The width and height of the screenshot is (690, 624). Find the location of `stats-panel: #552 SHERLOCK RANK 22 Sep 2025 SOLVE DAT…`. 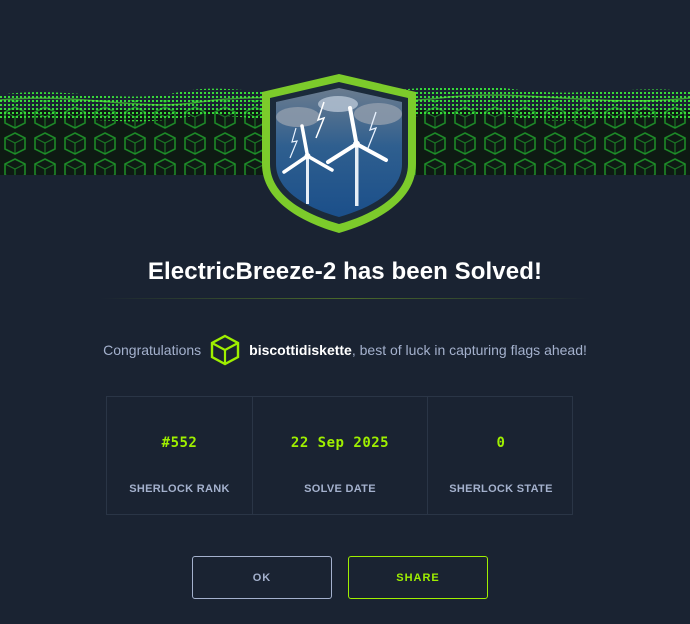

stats-panel: #552 SHERLOCK RANK 22 Sep 2025 SOLVE DAT… is located at coordinates (339, 455).